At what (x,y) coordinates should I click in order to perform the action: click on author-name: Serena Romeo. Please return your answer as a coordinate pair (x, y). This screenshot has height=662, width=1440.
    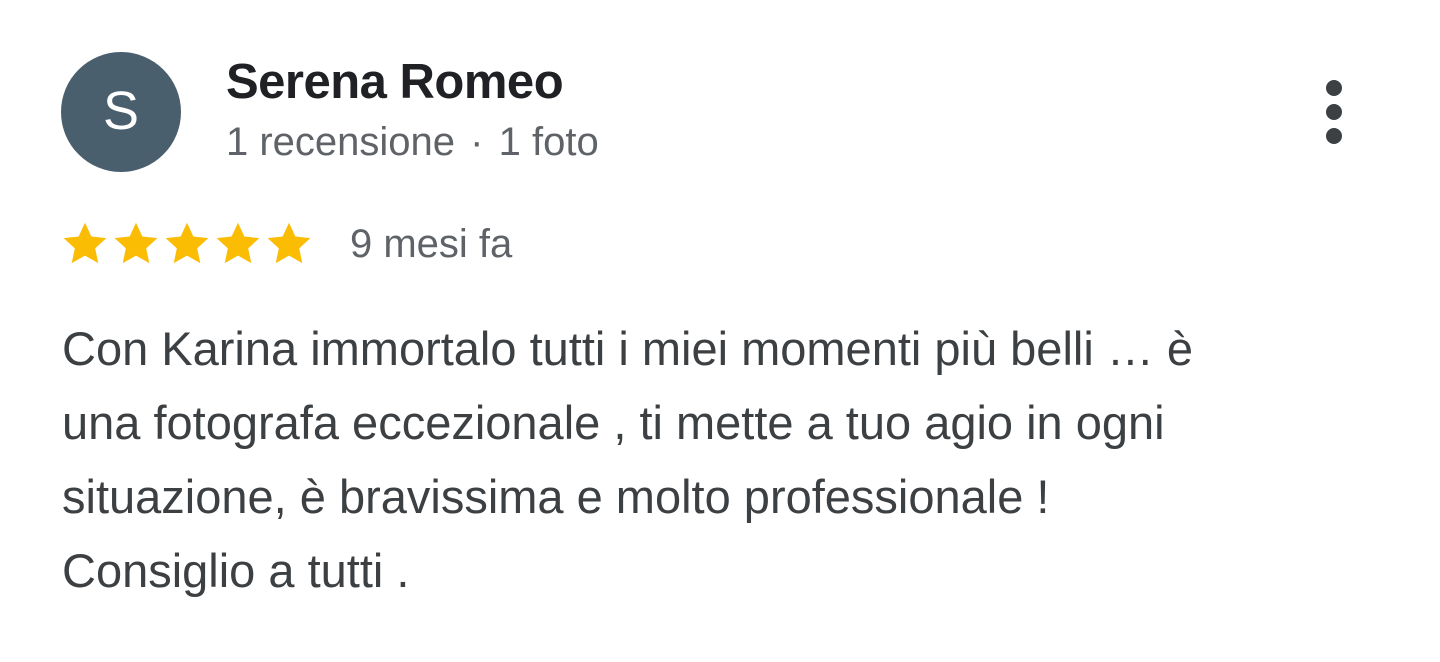
    Looking at the image, I should click on (395, 82).